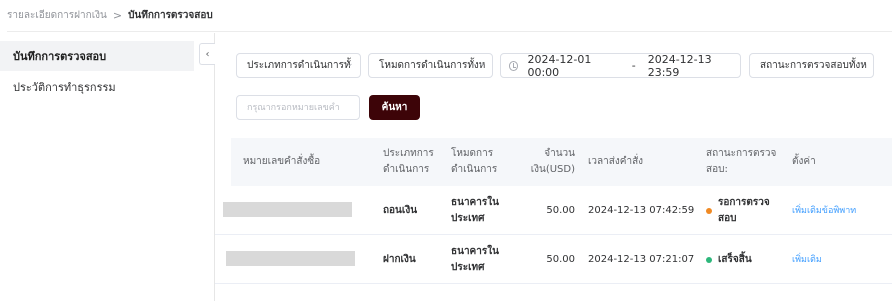  Describe the element at coordinates (449, 16) in the screenshot. I see `breadcrumb: รายละเอียดการฝากเงิน > บันทึกการตรวจสอบ` at that location.